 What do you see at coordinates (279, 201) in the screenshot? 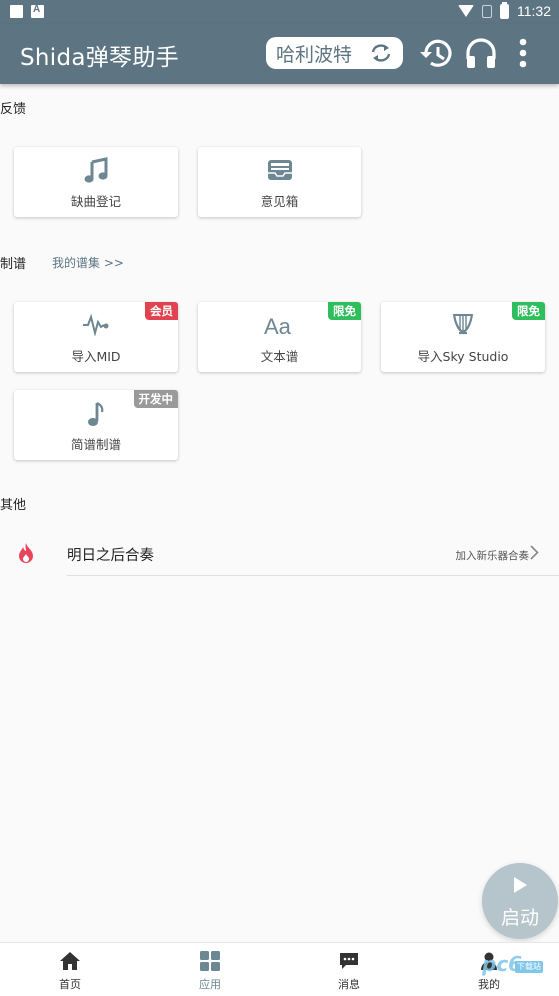
I see `card-label: 意见箱` at bounding box center [279, 201].